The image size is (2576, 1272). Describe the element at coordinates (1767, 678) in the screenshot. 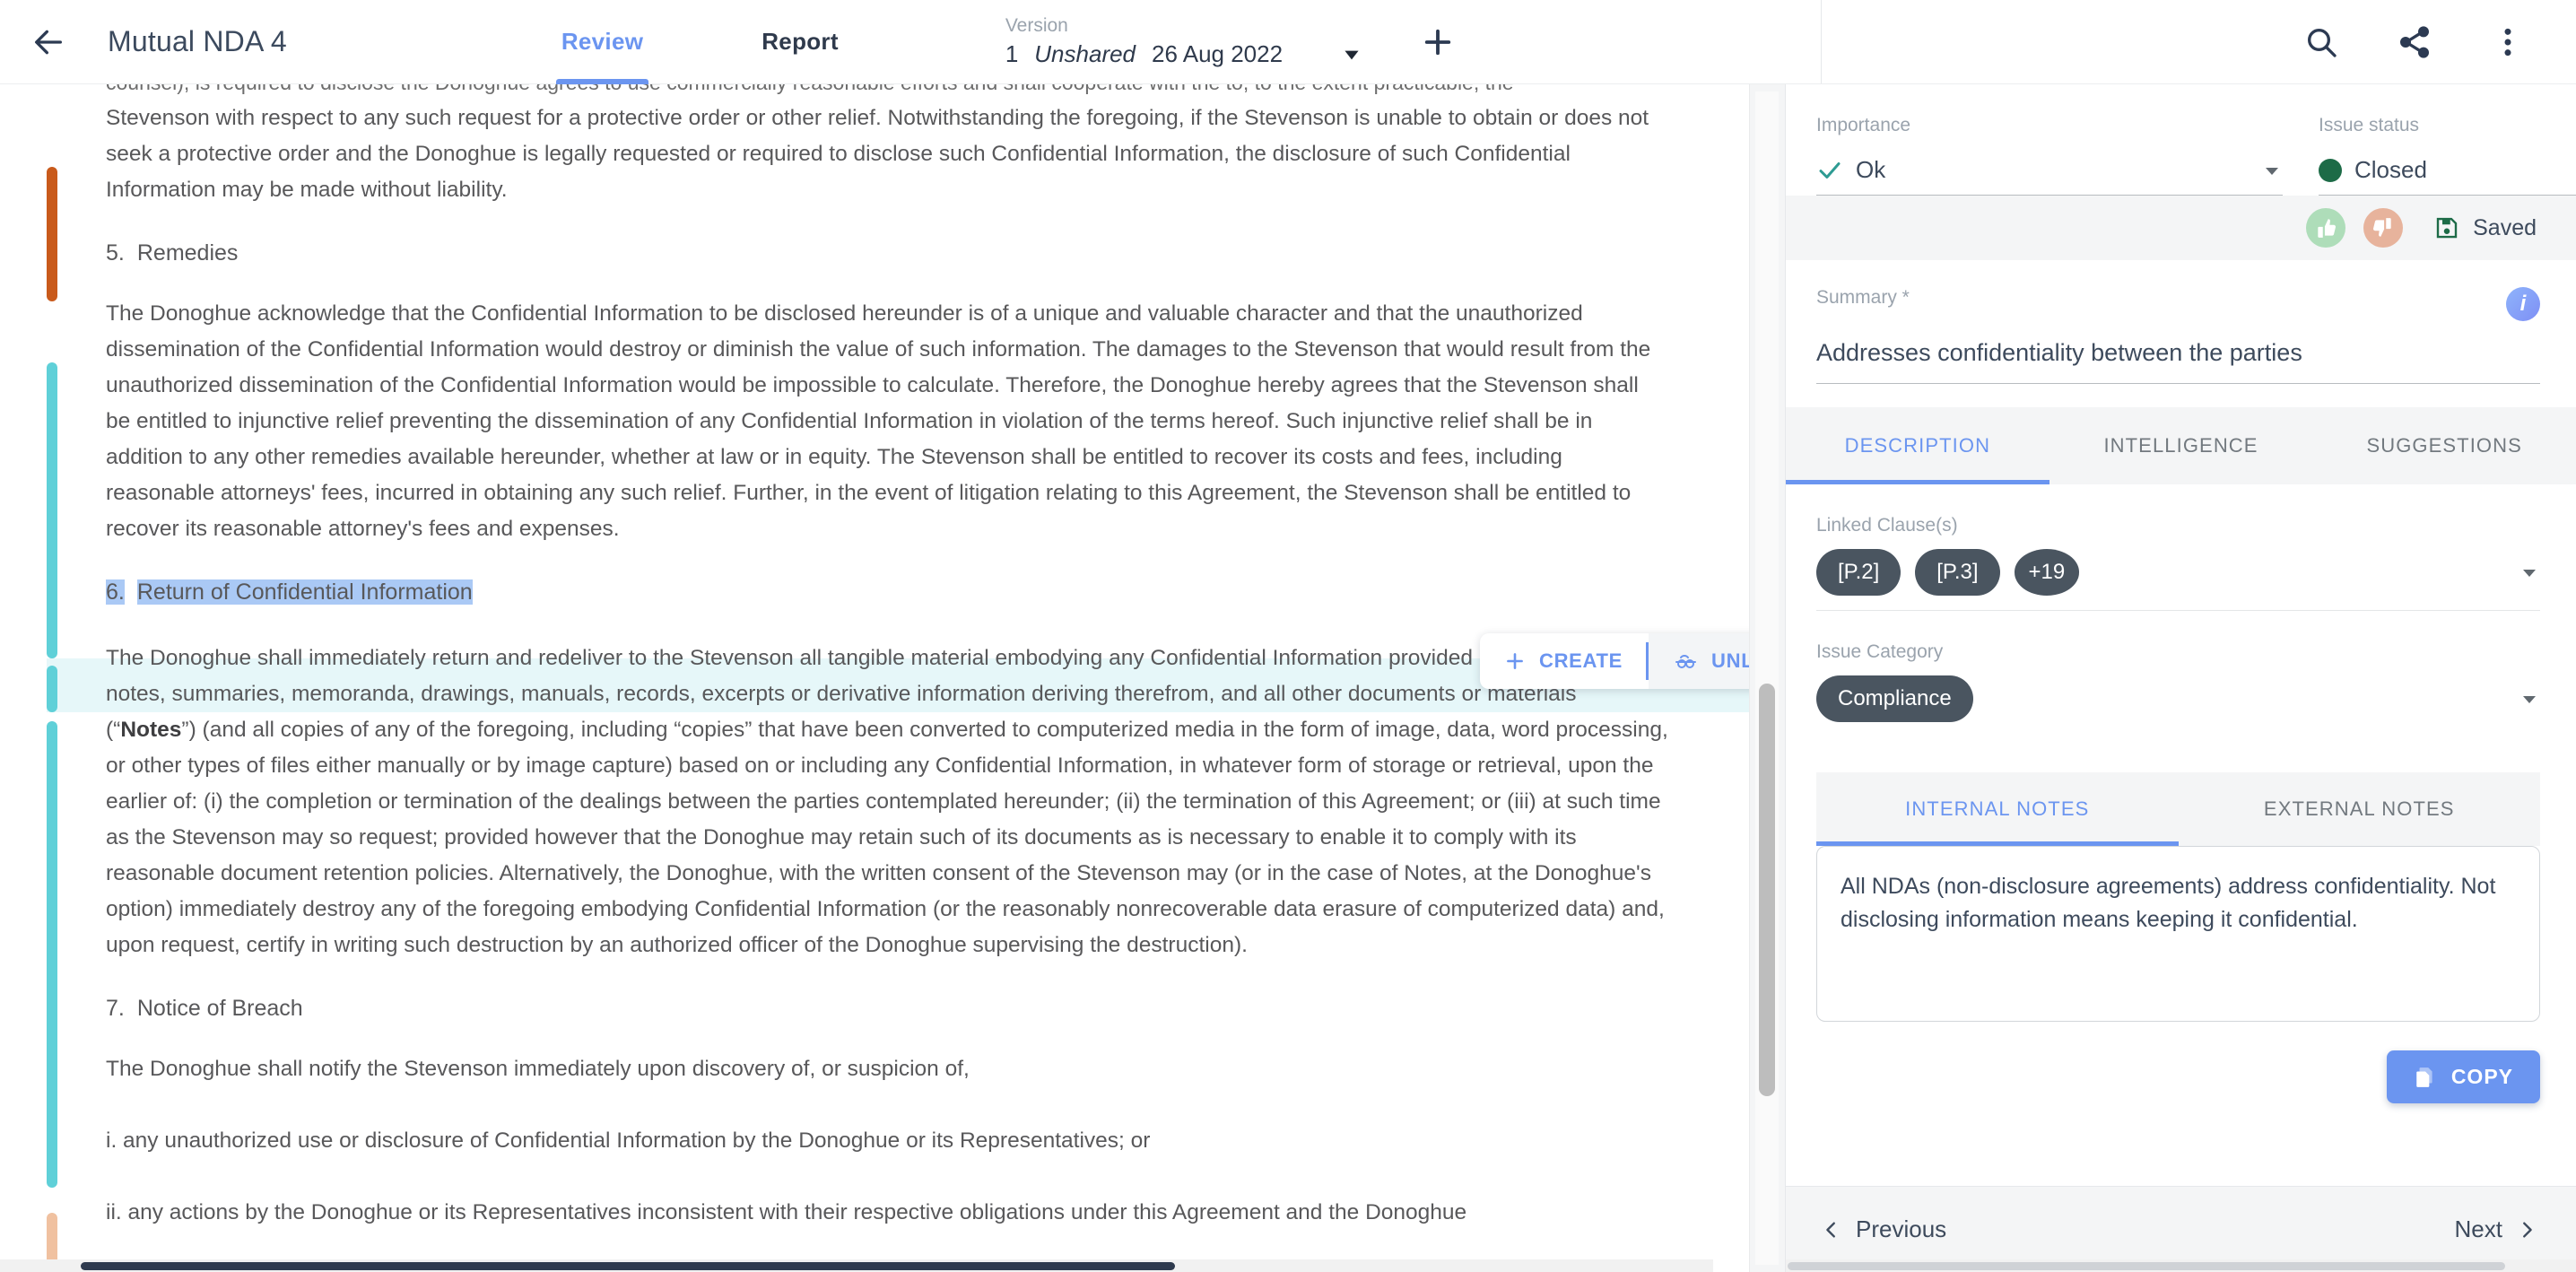

I see `document-vertical-scrollbar` at that location.